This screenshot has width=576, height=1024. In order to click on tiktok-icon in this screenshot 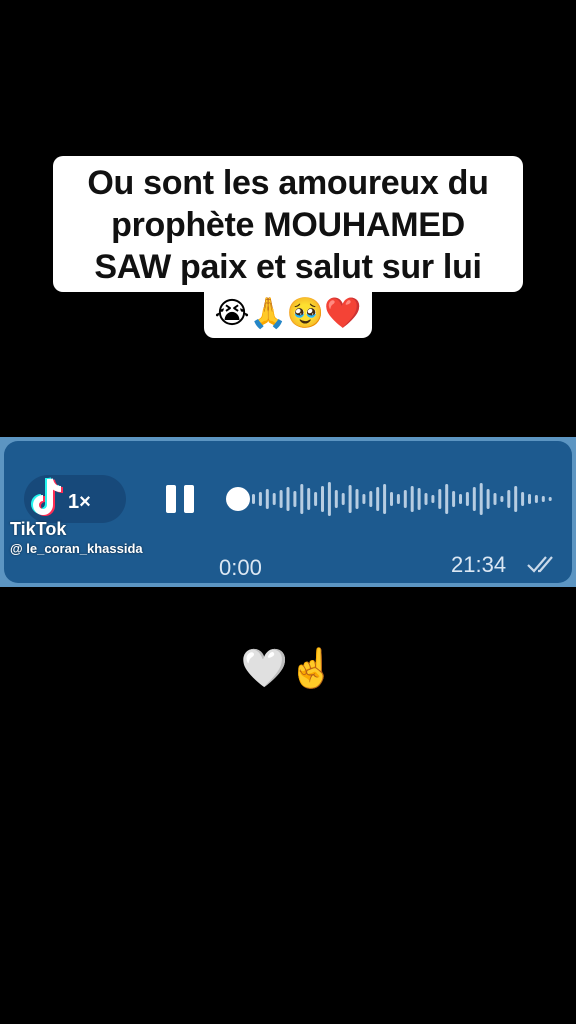, I will do `click(47, 496)`.